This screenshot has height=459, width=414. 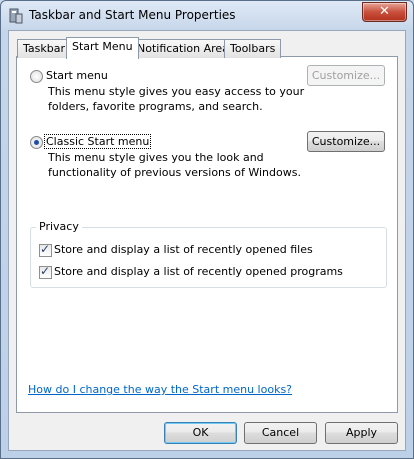 I want to click on store-files-checkbox, so click(x=45, y=249).